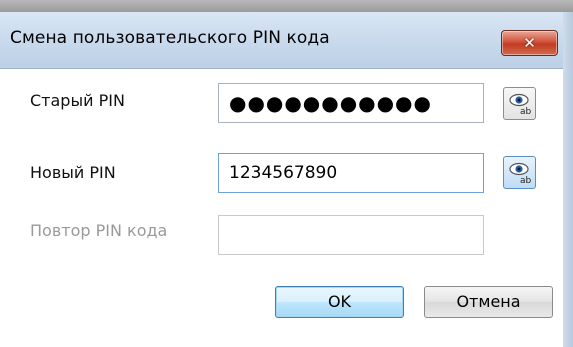  Describe the element at coordinates (73, 172) in the screenshot. I see `new-pin-label: Новый PIN` at that location.